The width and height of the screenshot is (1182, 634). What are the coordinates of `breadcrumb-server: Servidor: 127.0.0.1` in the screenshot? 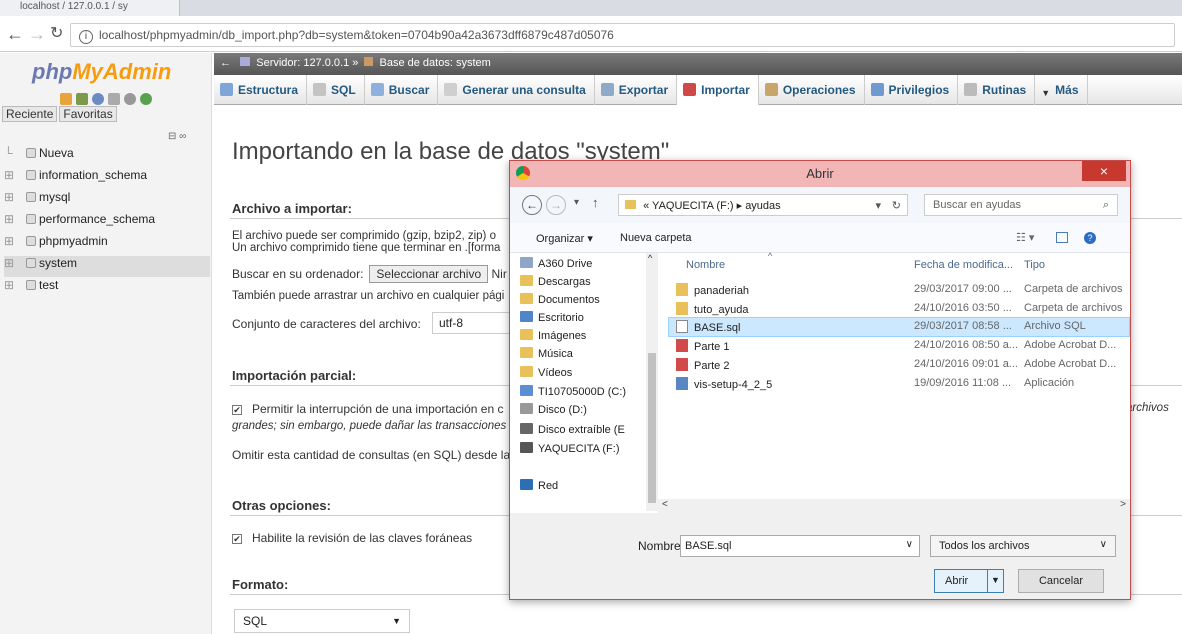 It's located at (302, 63).